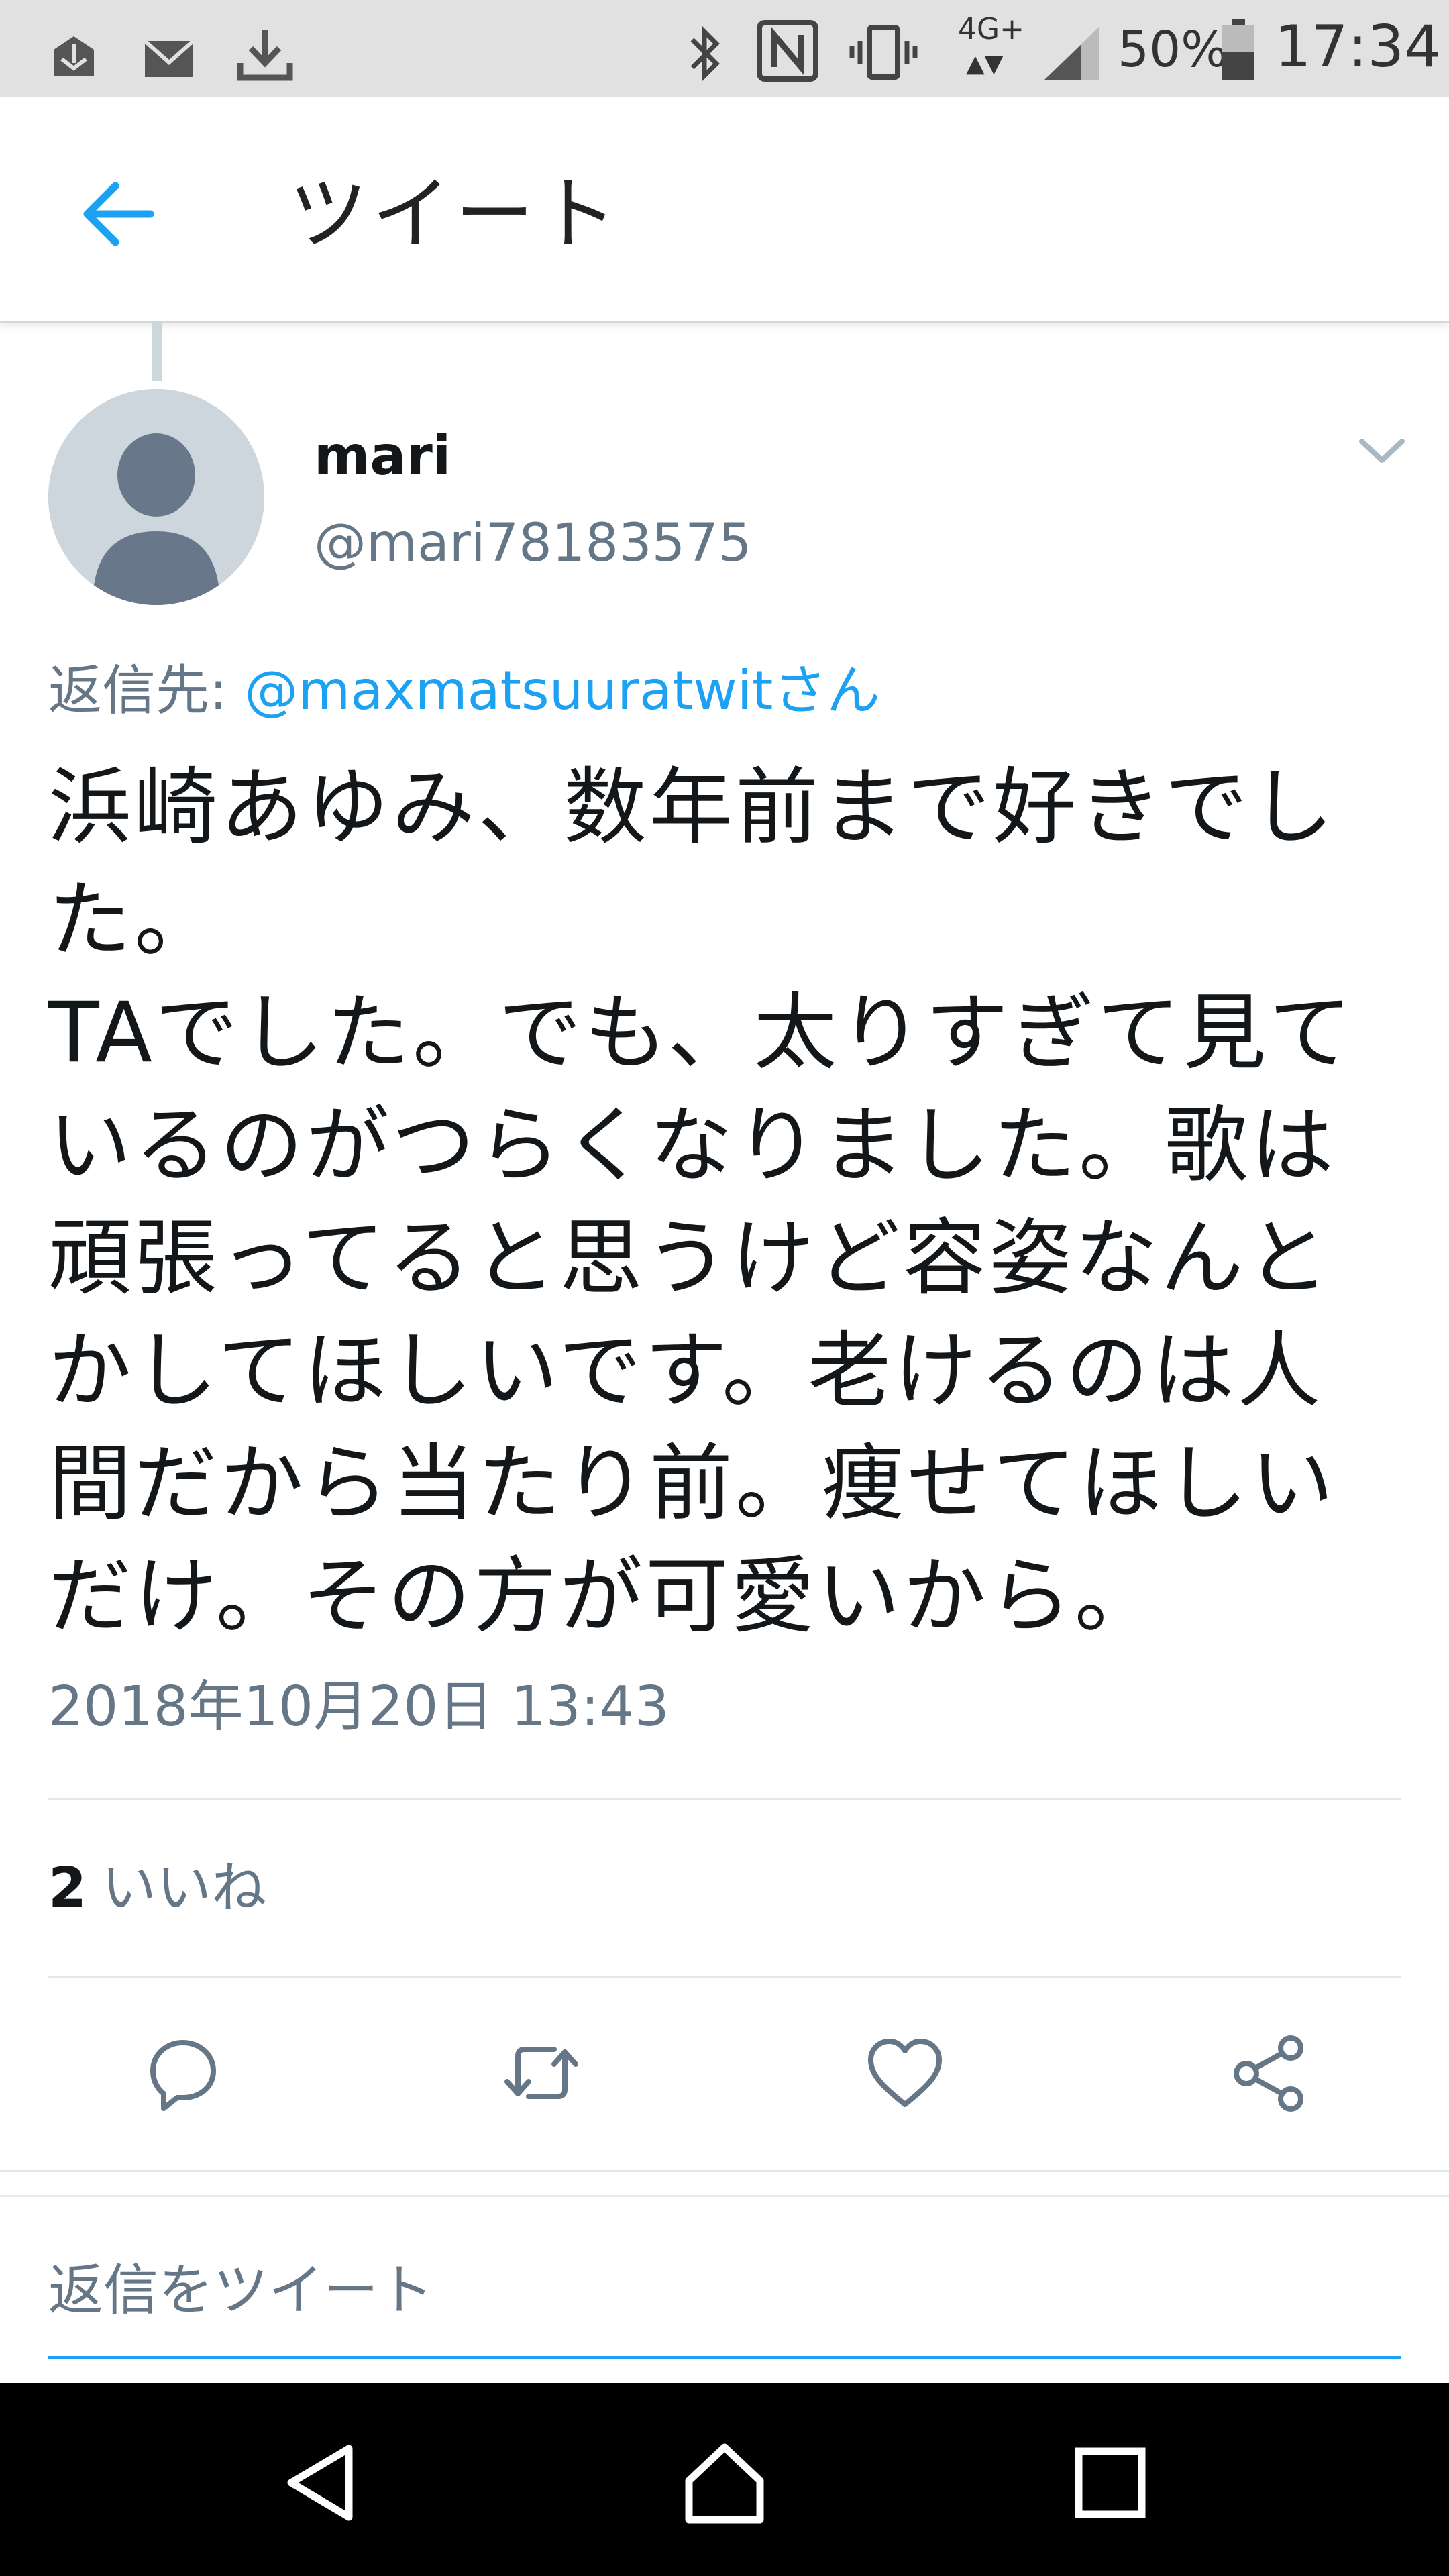  I want to click on reply-input-underline, so click(724, 2357).